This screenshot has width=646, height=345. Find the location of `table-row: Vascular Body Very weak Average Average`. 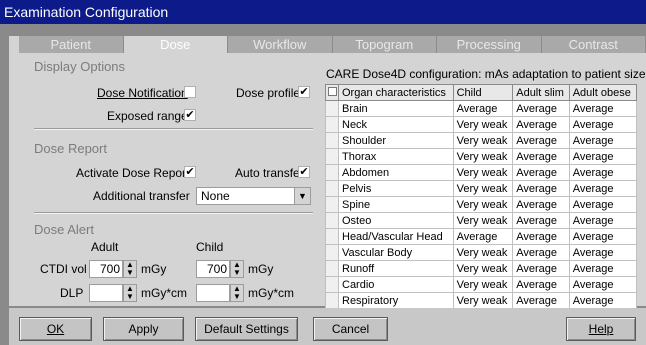

table-row: Vascular Body Very weak Average Average is located at coordinates (481, 252).